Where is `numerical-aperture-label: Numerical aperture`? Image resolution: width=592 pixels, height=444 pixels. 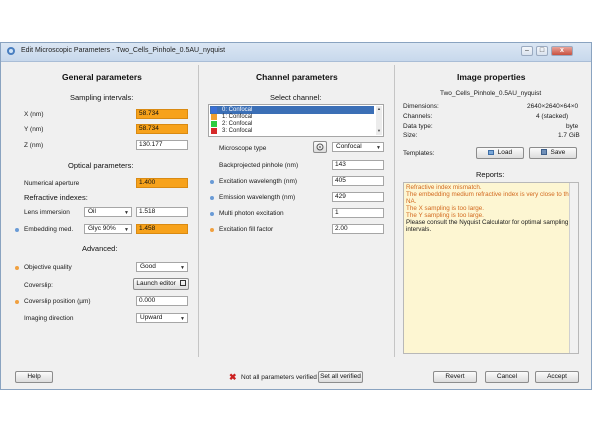 numerical-aperture-label: Numerical aperture is located at coordinates (52, 183).